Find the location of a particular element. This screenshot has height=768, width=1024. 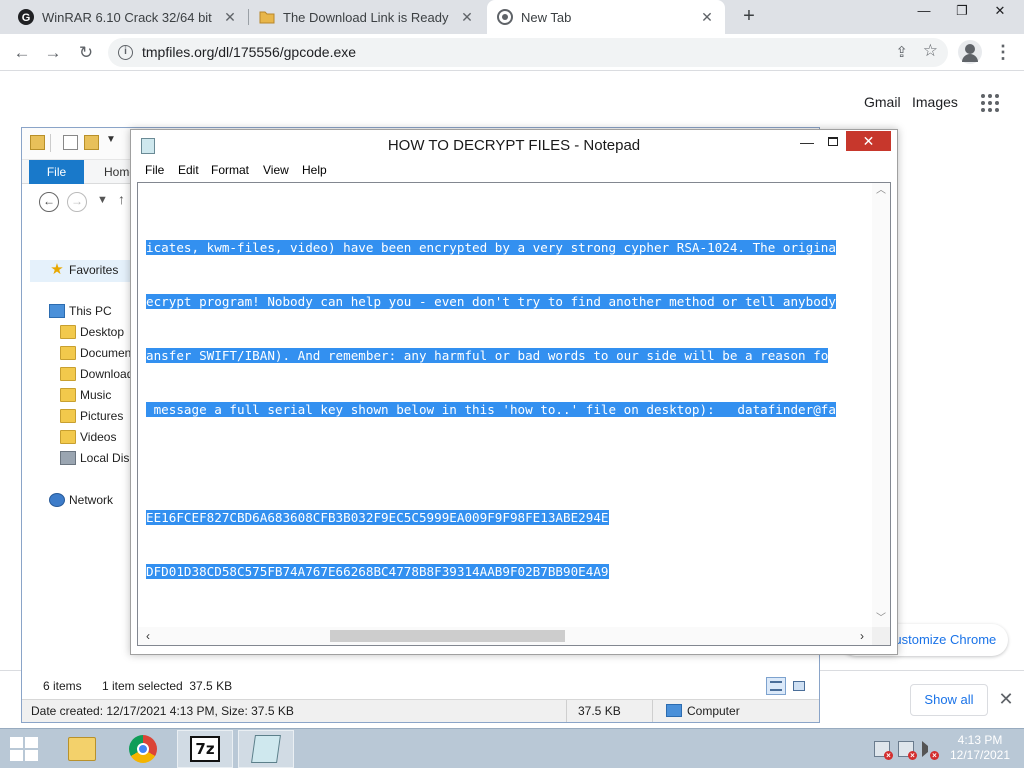

7zip-icon: 7z is located at coordinates (205, 749).